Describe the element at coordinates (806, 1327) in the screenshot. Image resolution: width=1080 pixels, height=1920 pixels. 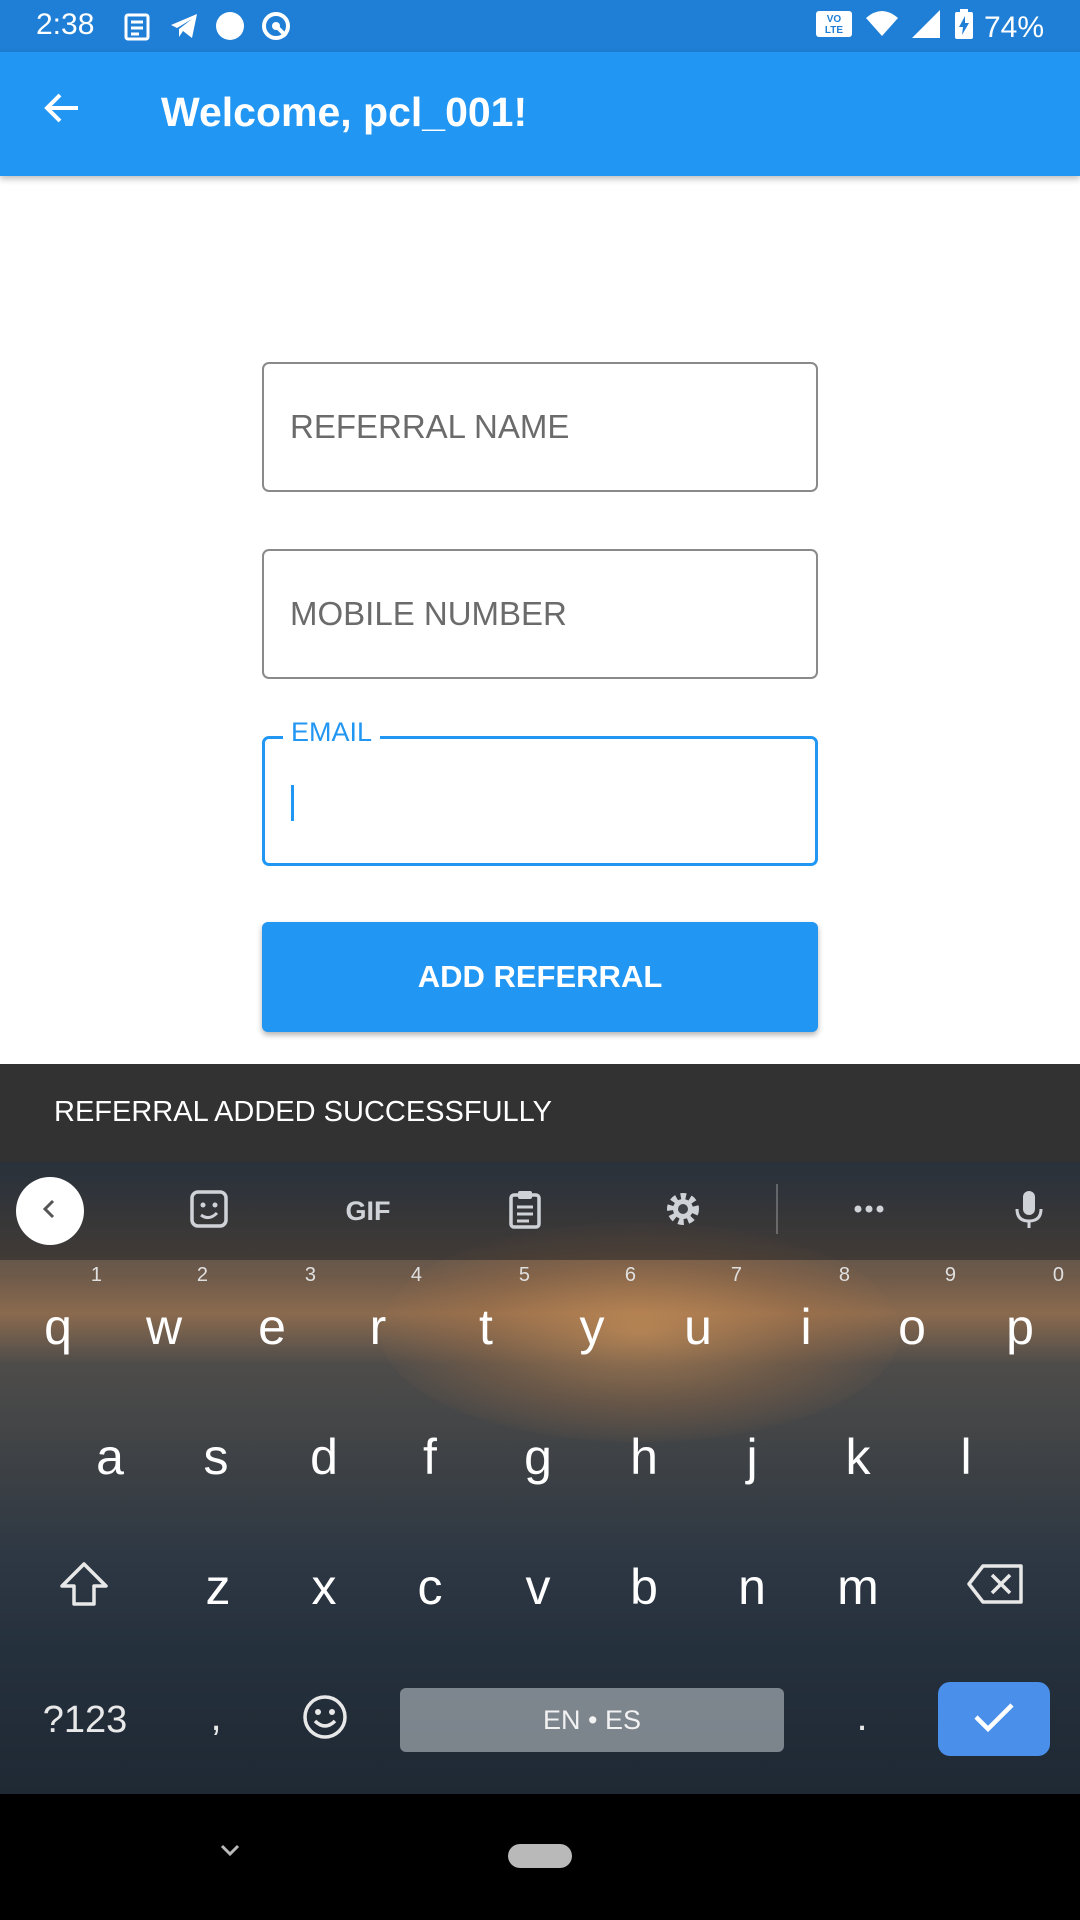
I see `key-label: i` at that location.